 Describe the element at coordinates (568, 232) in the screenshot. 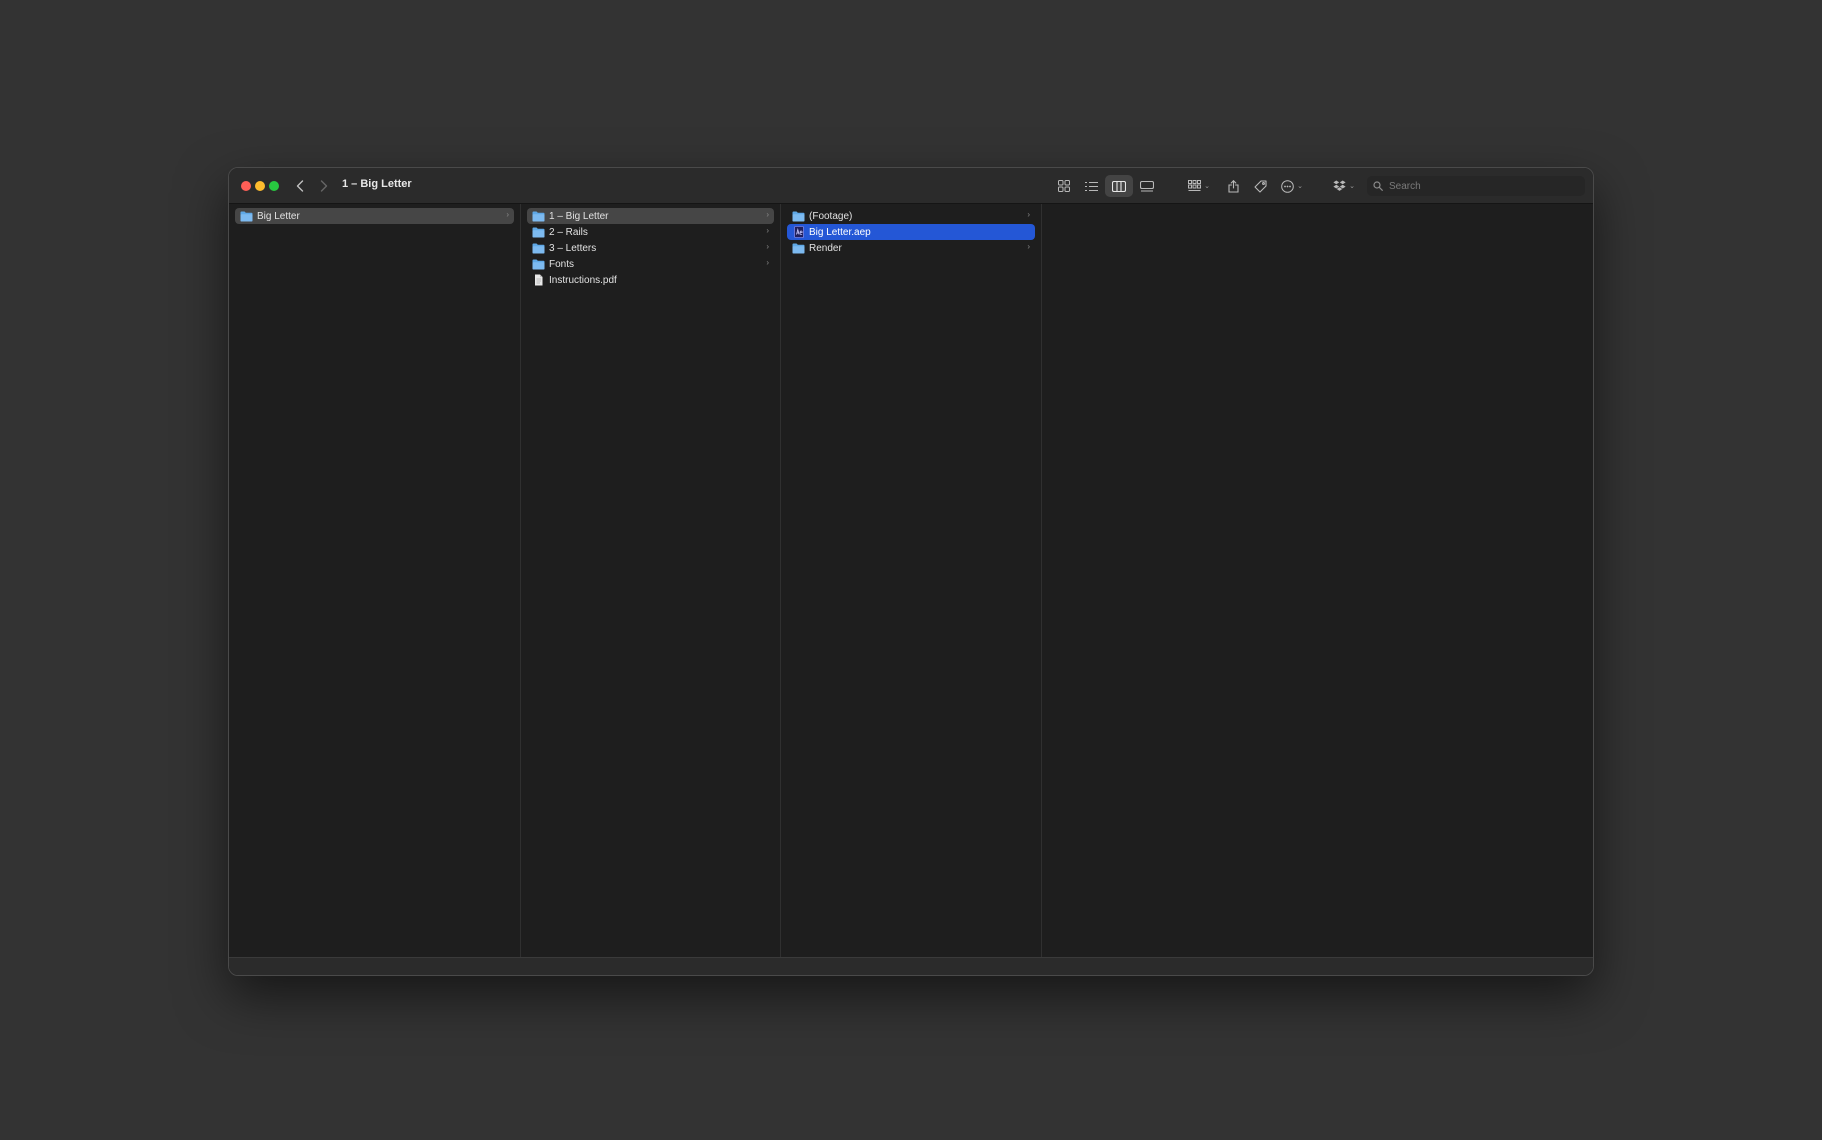

I see `item-label: 2 – Rails` at that location.